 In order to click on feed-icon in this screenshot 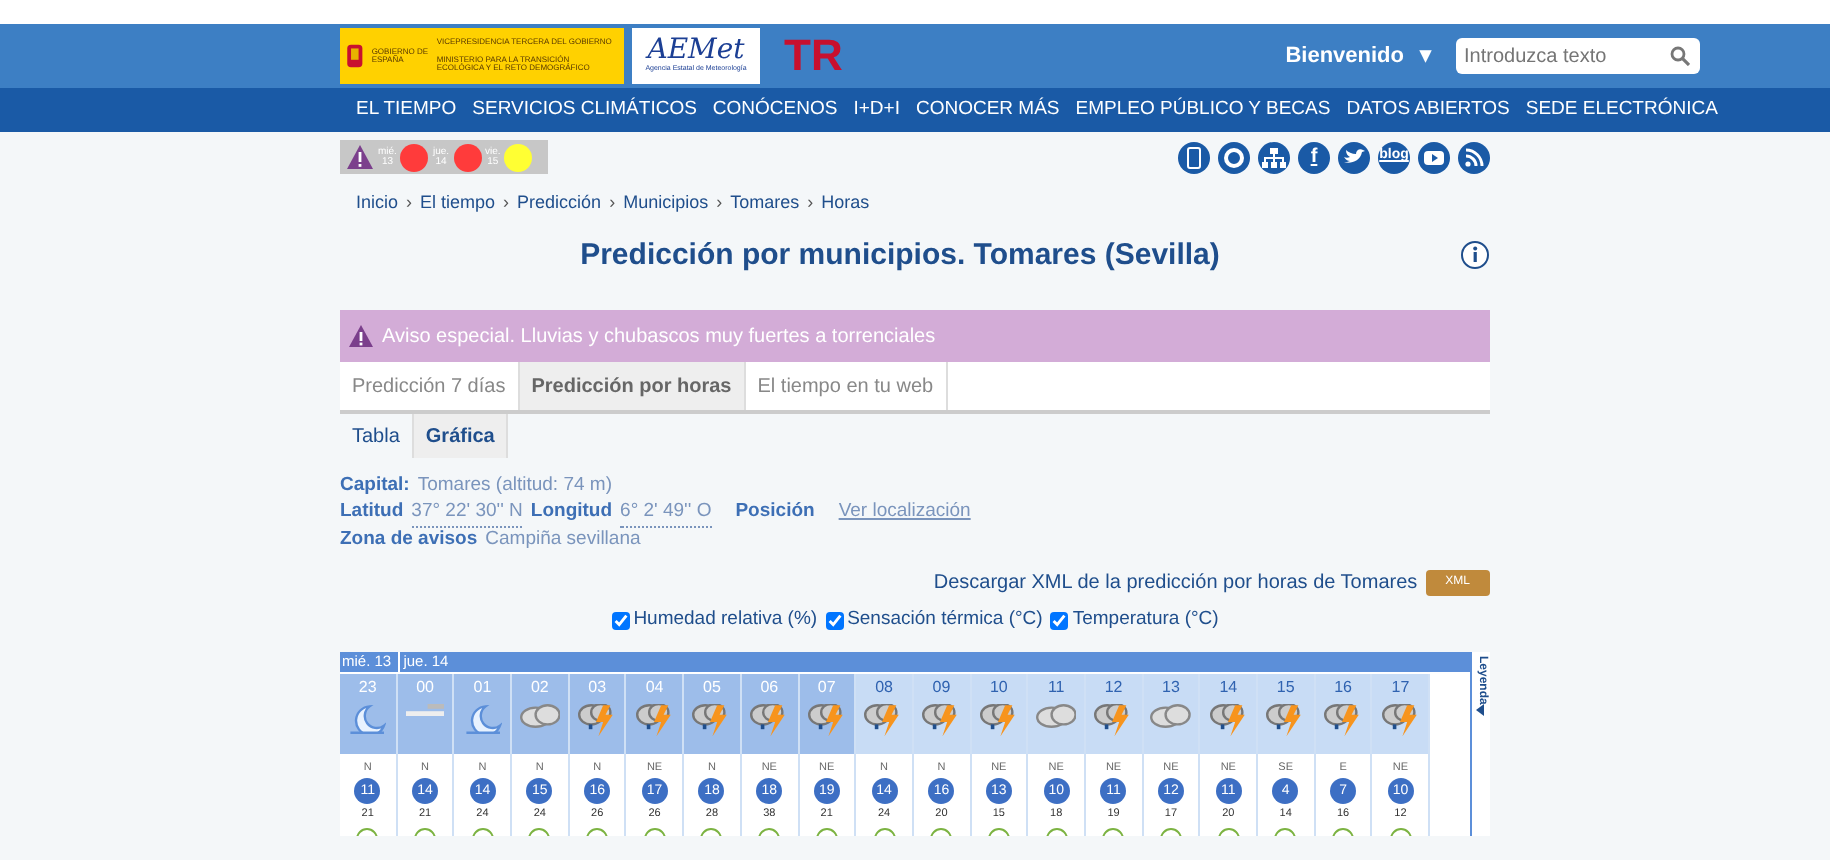, I will do `click(1474, 157)`.